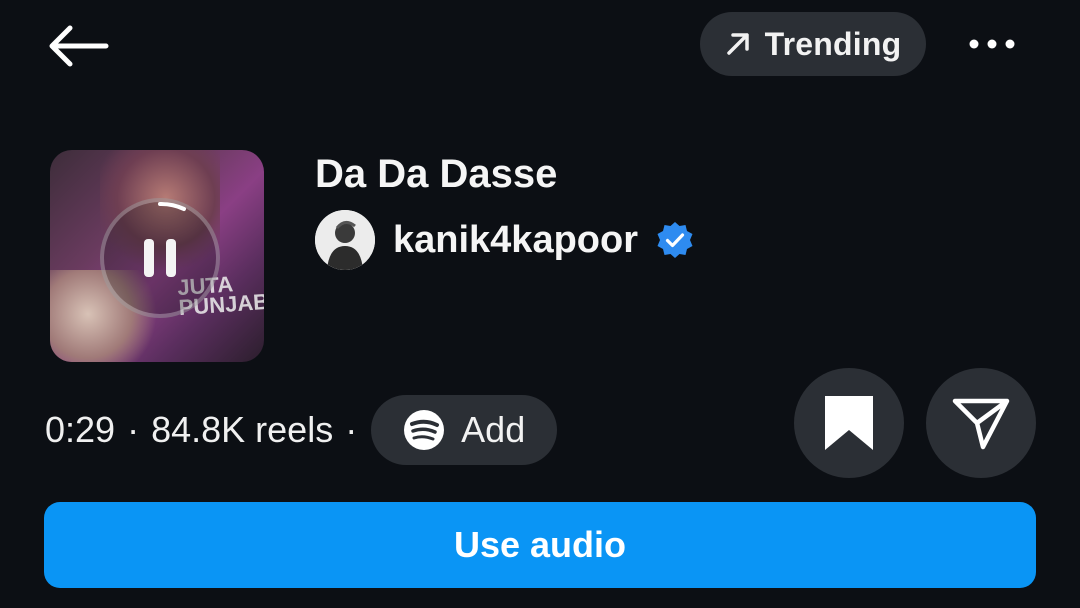 The width and height of the screenshot is (1080, 608). What do you see at coordinates (833, 43) in the screenshot?
I see `trending-label: Trending` at bounding box center [833, 43].